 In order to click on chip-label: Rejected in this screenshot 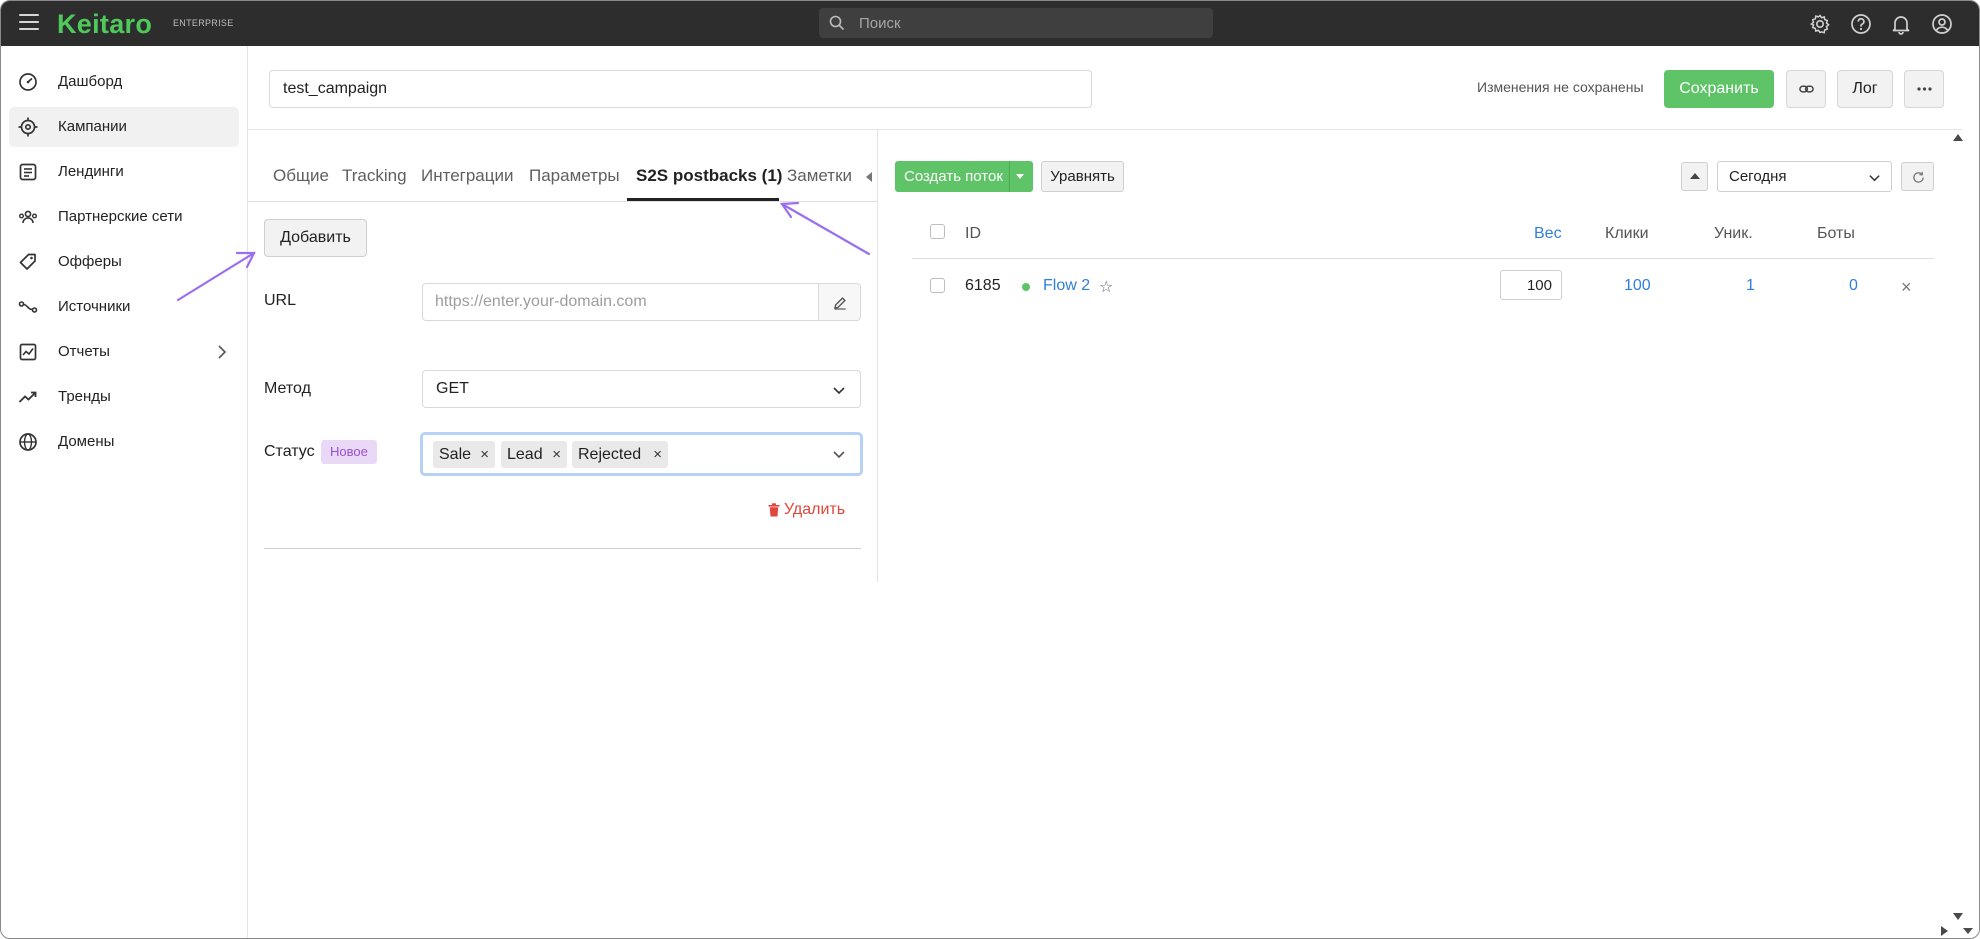, I will do `click(610, 454)`.